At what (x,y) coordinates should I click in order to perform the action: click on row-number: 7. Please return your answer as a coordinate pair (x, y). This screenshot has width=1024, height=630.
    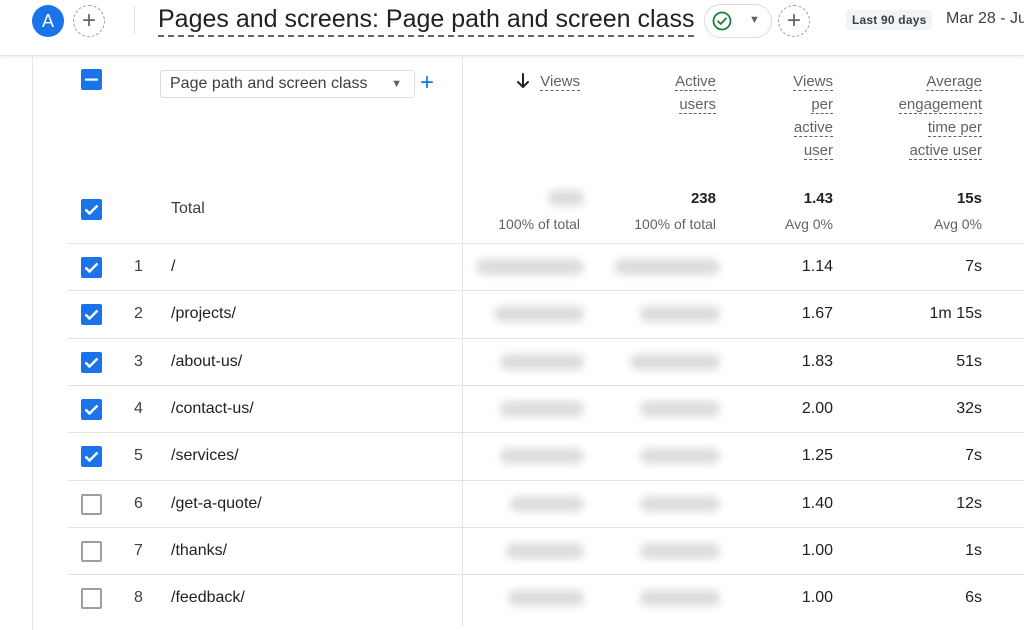
    Looking at the image, I should click on (138, 550).